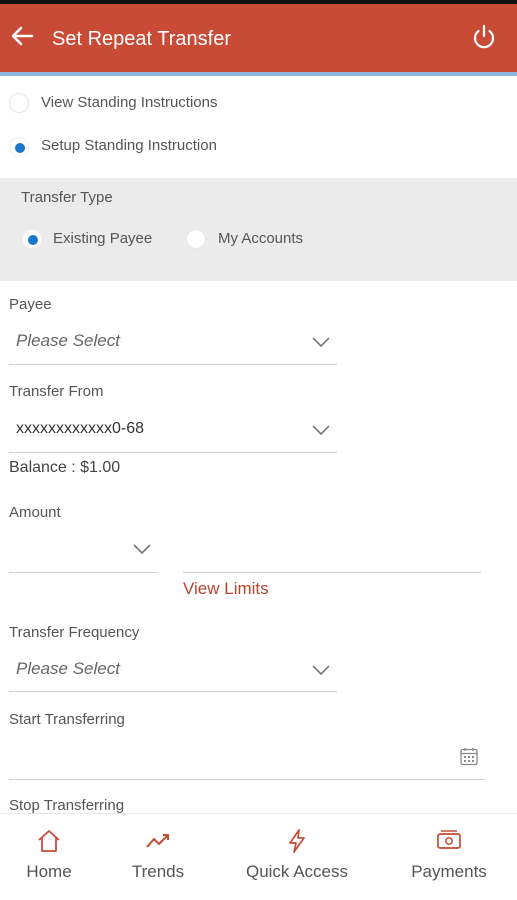 This screenshot has width=517, height=900. I want to click on logout-button, so click(484, 37).